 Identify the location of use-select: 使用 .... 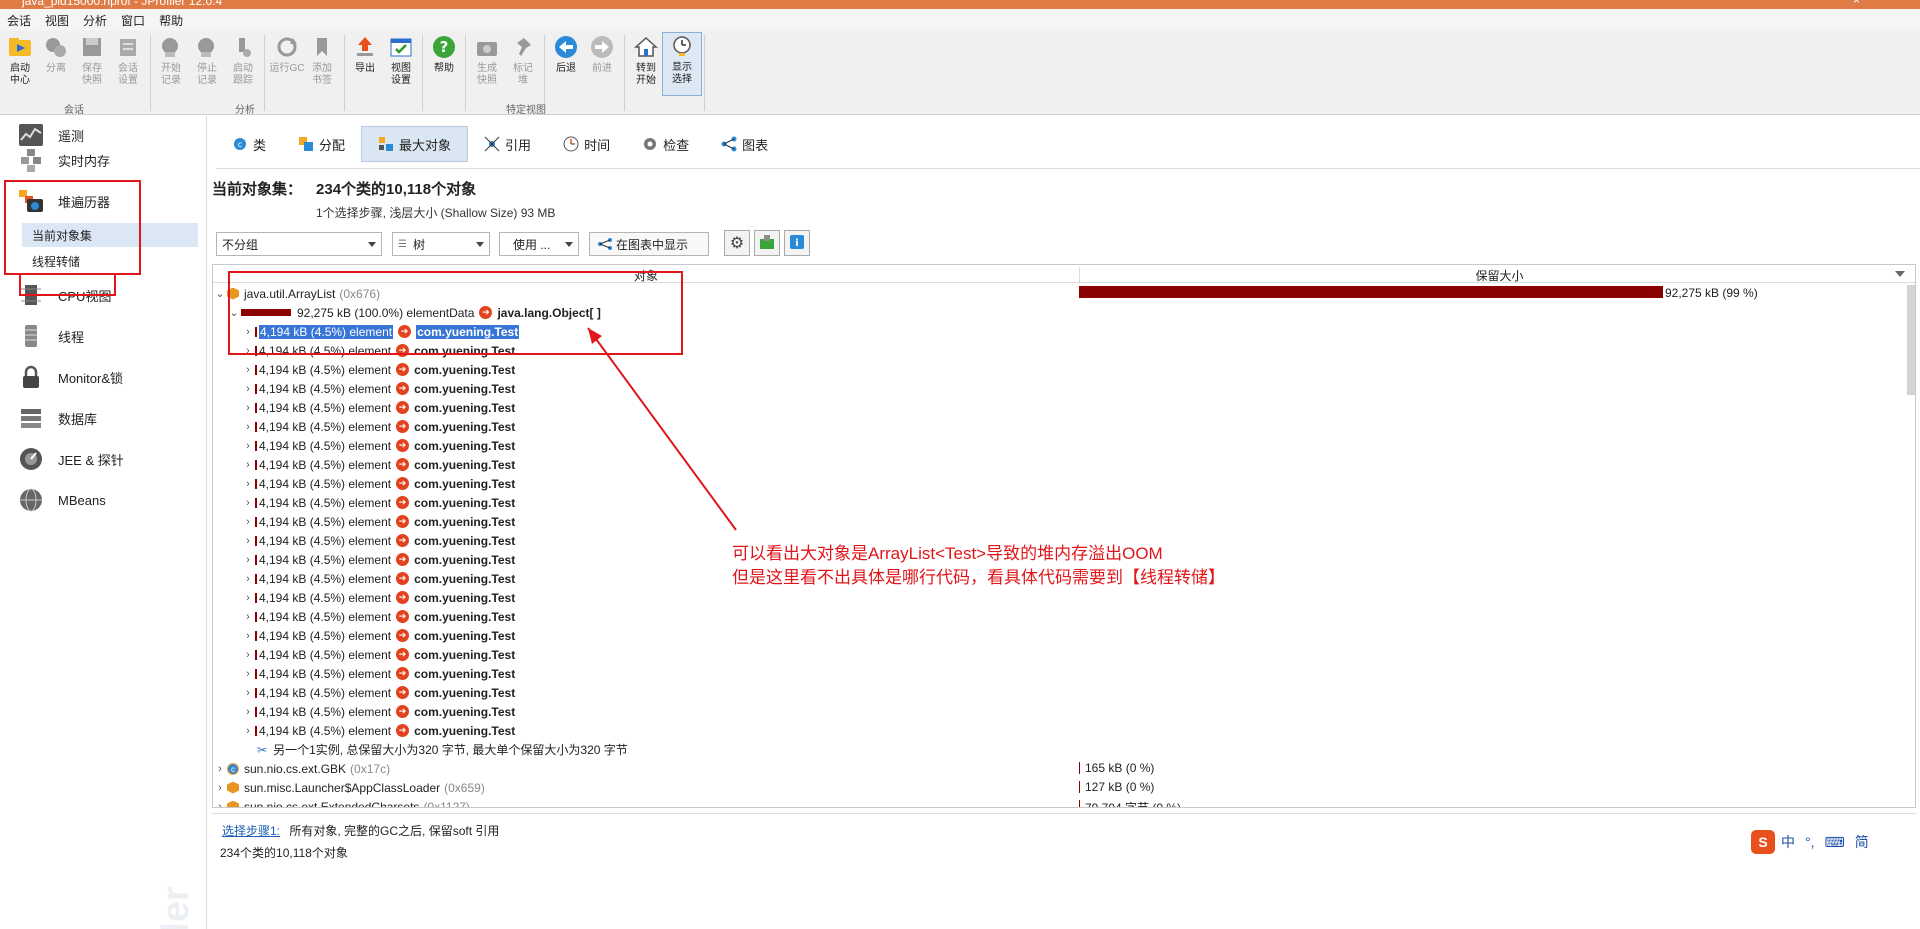
(539, 244).